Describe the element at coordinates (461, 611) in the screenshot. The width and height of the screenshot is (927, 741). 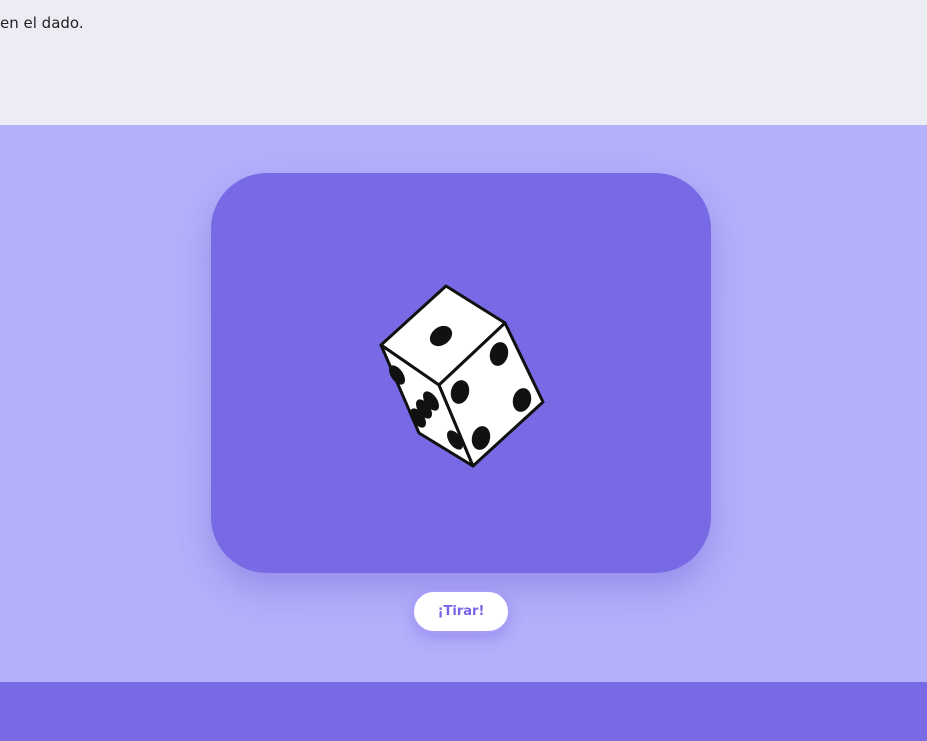
I see `roll-button: ¡Tirar!` at that location.